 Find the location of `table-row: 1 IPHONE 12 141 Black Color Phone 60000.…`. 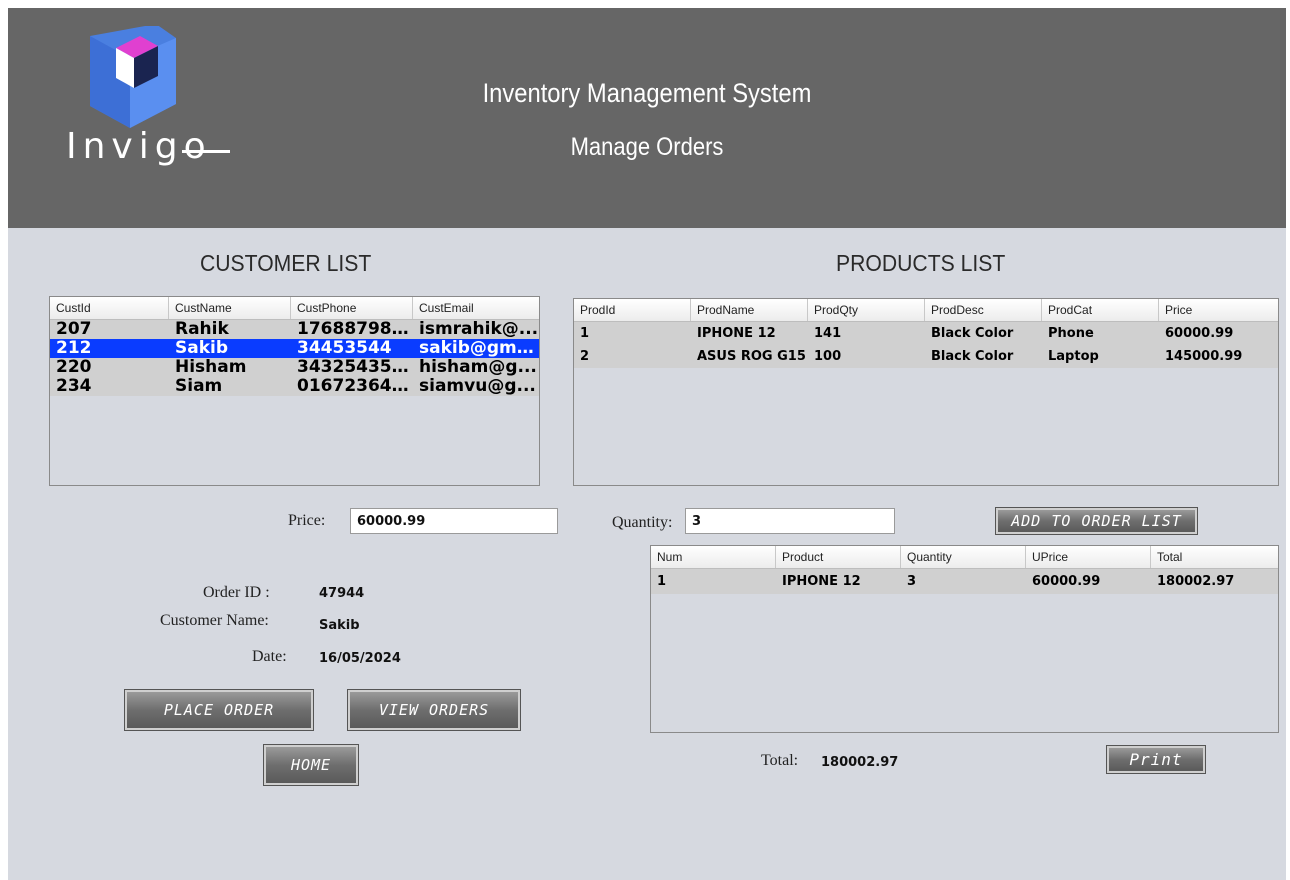

table-row: 1 IPHONE 12 141 Black Color Phone 60000.… is located at coordinates (926, 333).